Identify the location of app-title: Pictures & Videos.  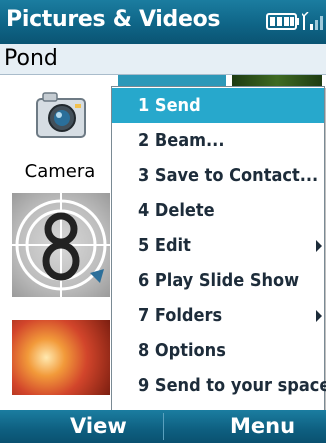
(113, 19).